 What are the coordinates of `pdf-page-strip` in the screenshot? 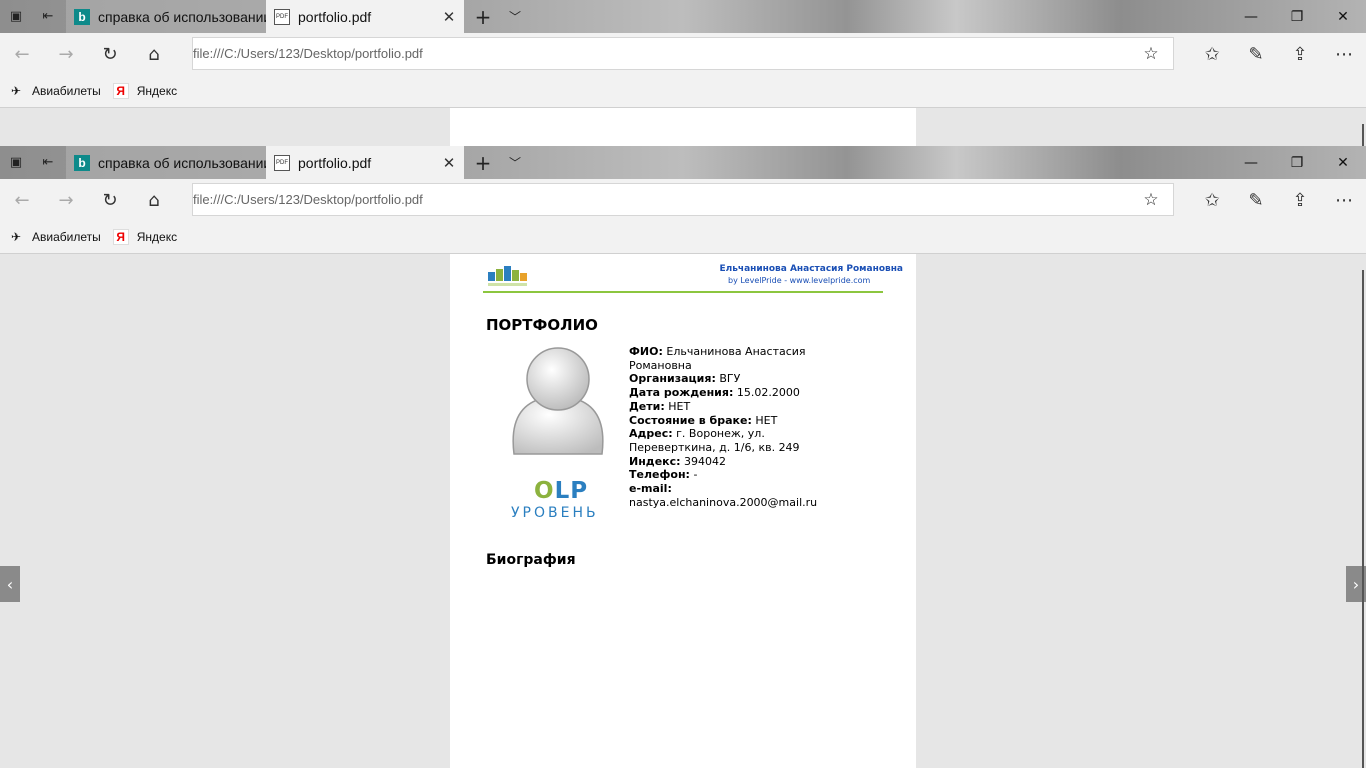 It's located at (683, 127).